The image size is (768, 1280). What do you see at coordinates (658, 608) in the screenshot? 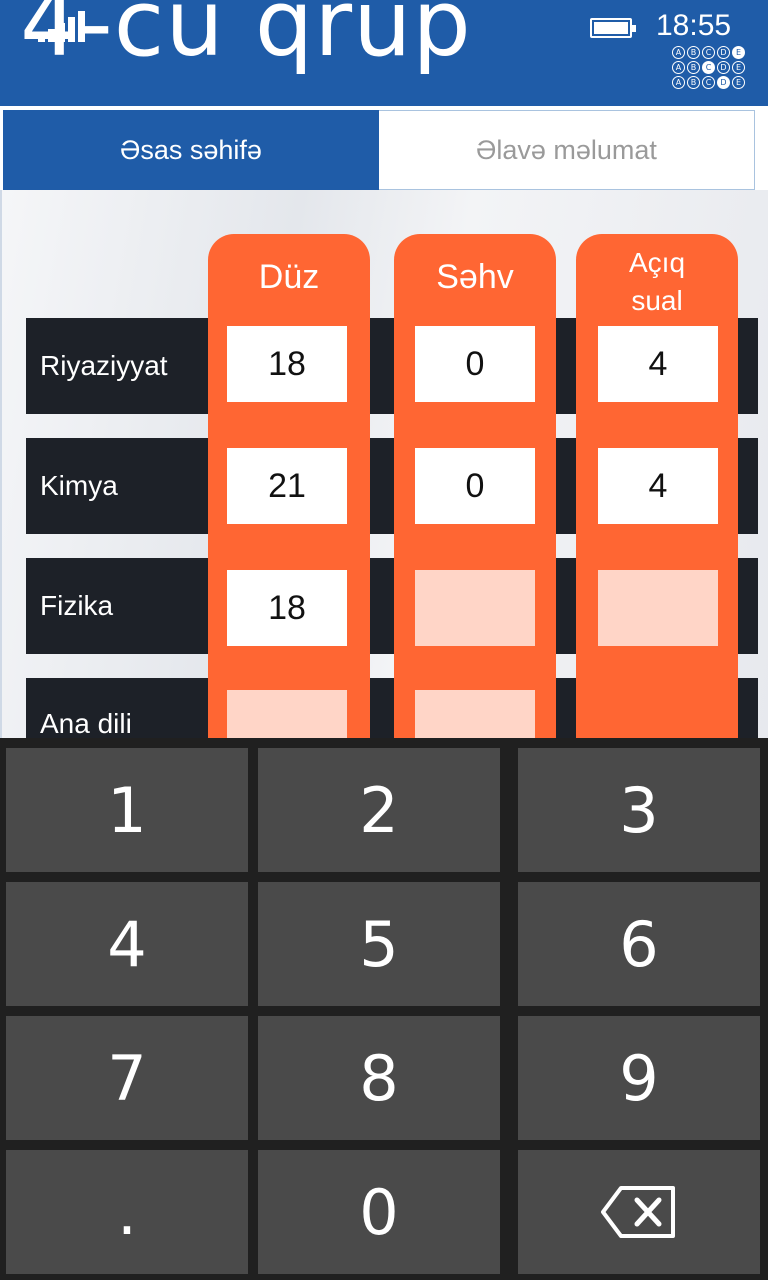
I see `input-fizika-aciq` at bounding box center [658, 608].